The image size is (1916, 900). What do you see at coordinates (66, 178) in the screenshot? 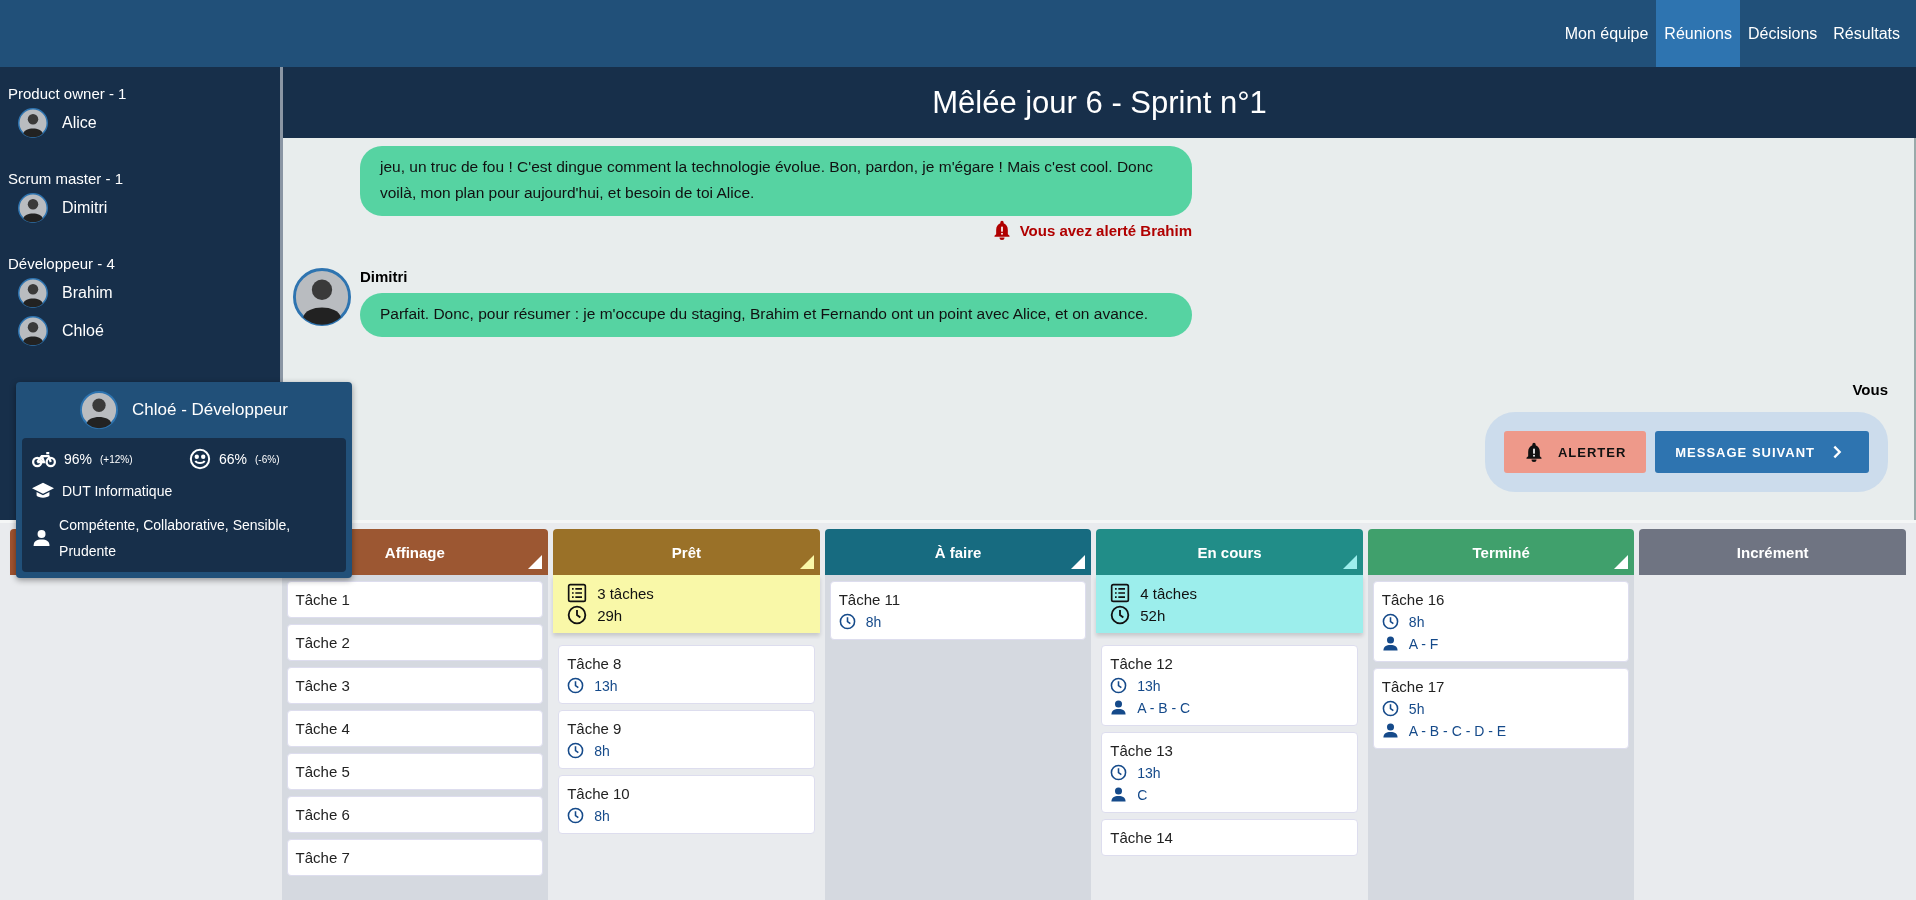
I see `role-heading: Scrum master - 1` at bounding box center [66, 178].